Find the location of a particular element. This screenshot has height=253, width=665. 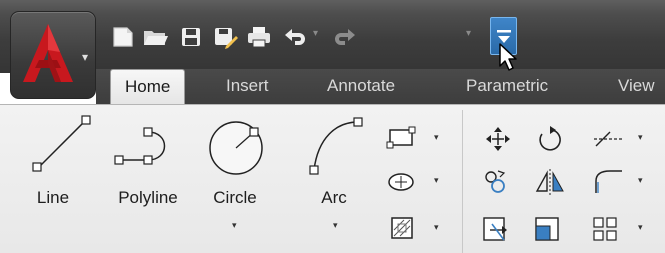

tool-label-arc: Arc is located at coordinates (334, 197).